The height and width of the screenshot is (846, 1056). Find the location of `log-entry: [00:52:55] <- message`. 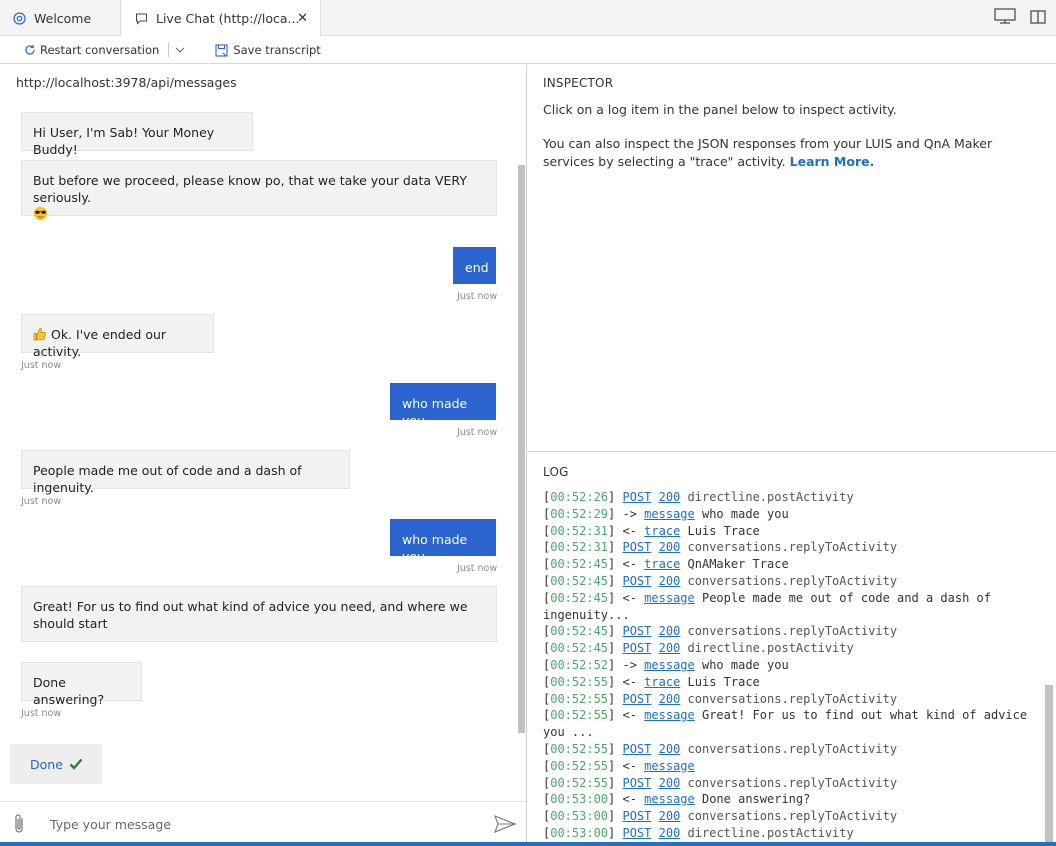

log-entry: [00:52:55] <- message is located at coordinates (790, 766).